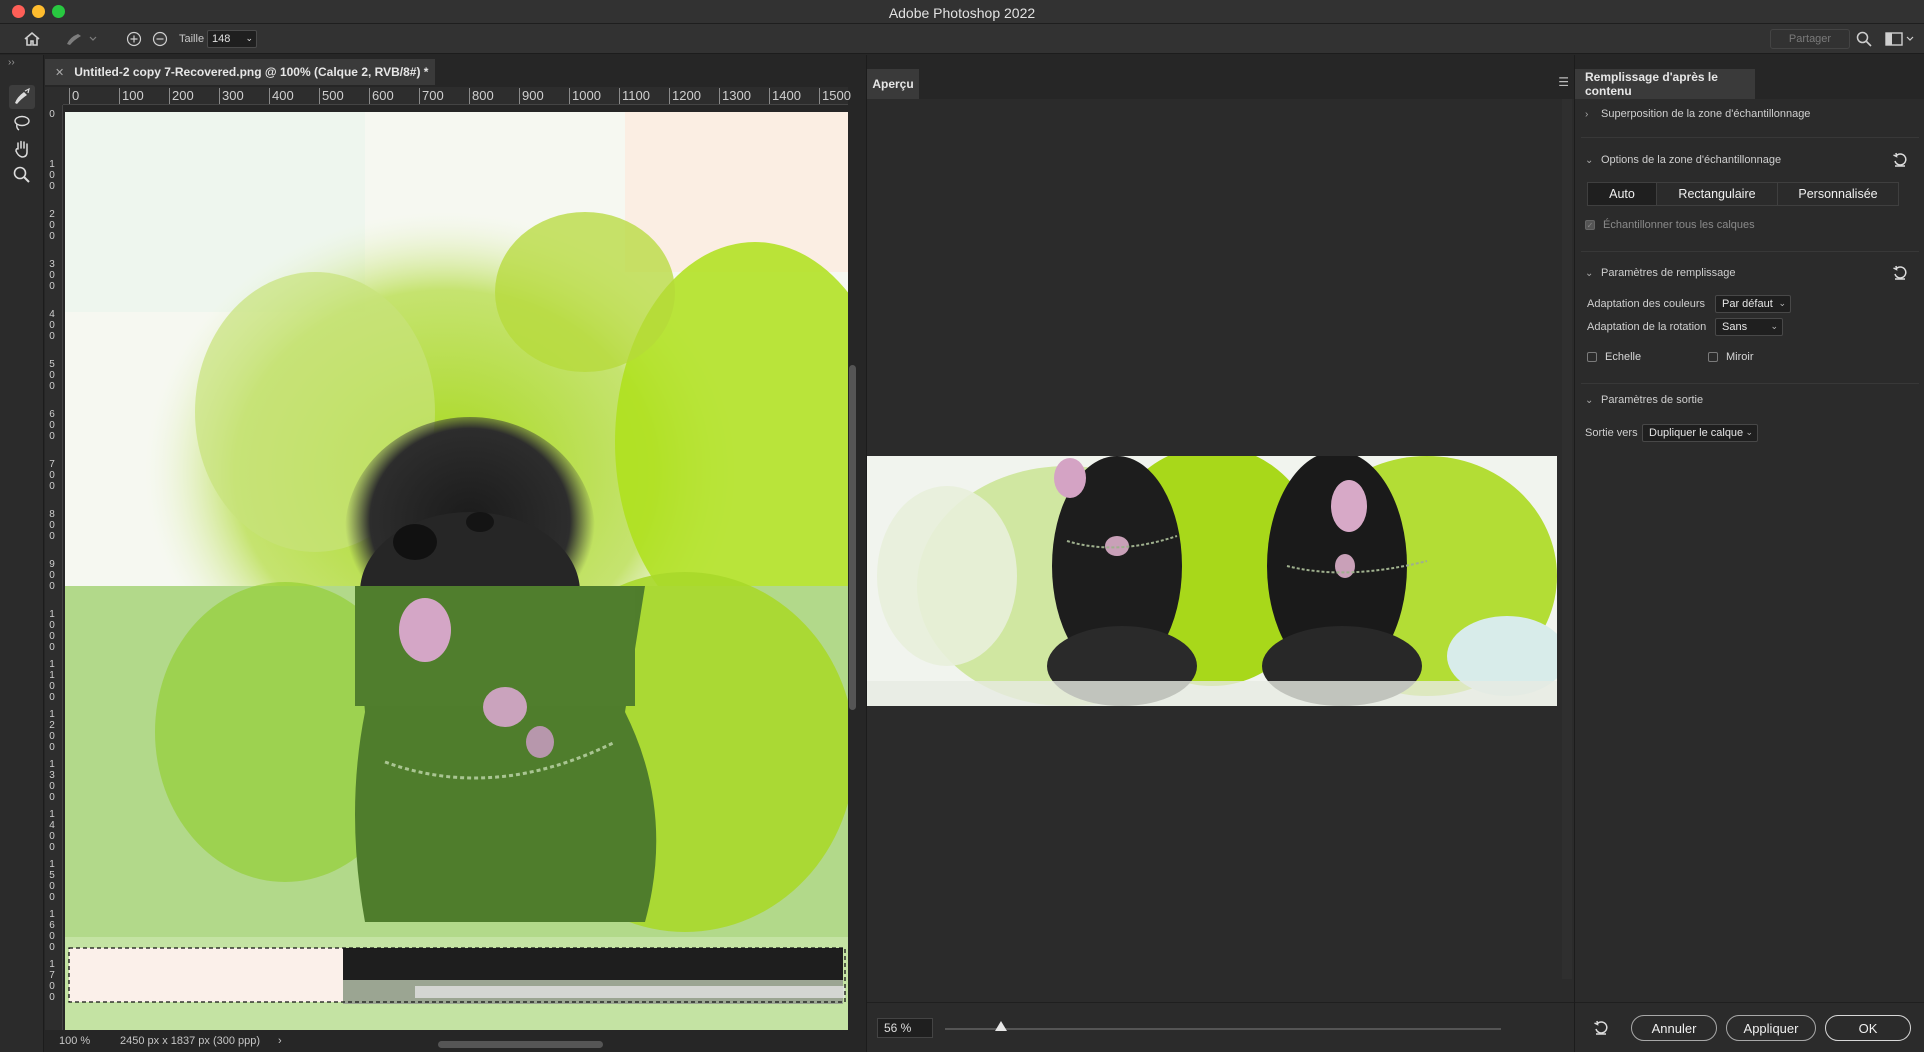 The width and height of the screenshot is (1924, 1052). Describe the element at coordinates (54, 96) in the screenshot. I see `ruler-origin` at that location.